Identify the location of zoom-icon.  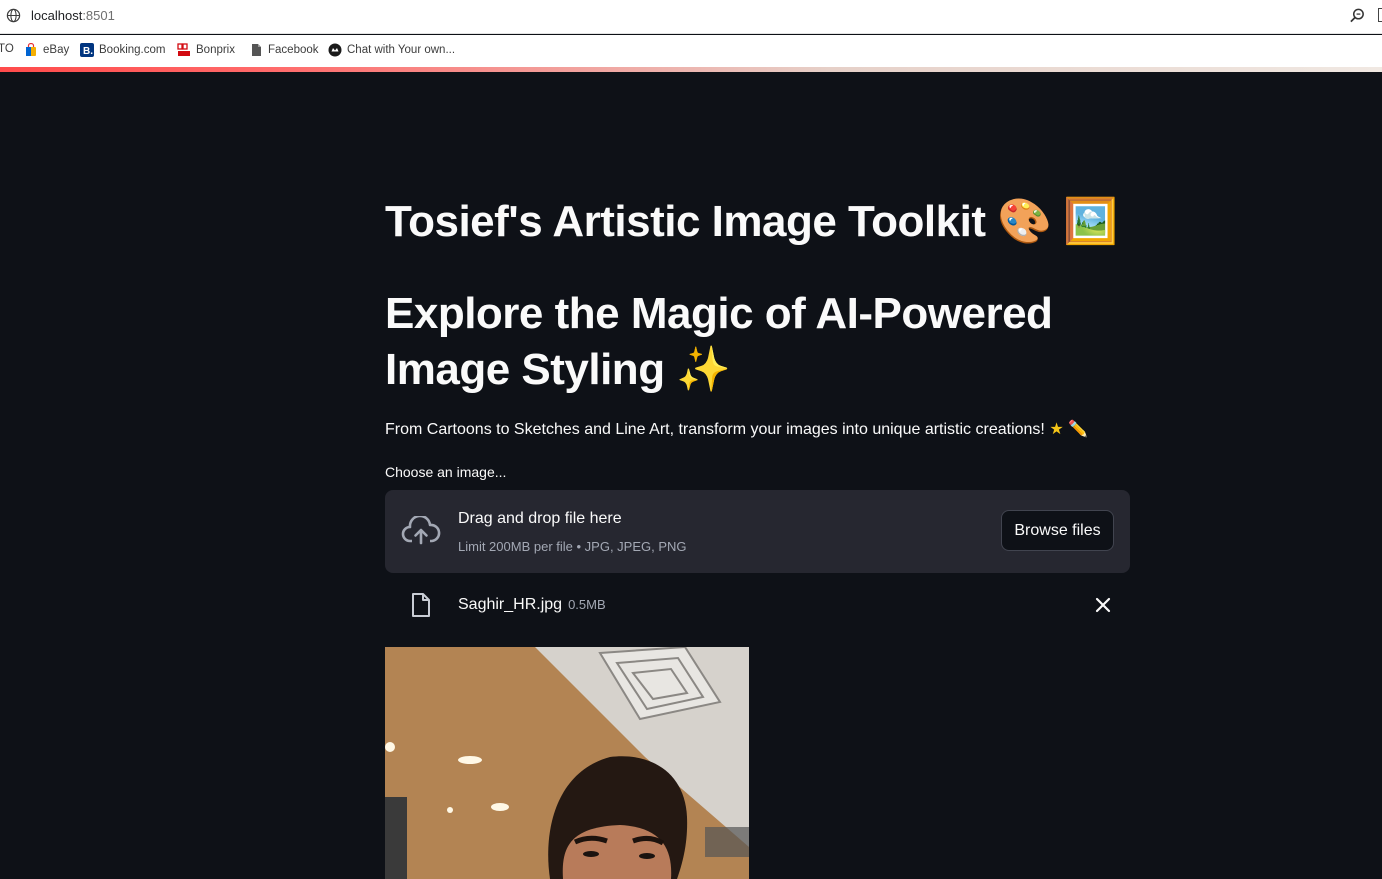
(1357, 15).